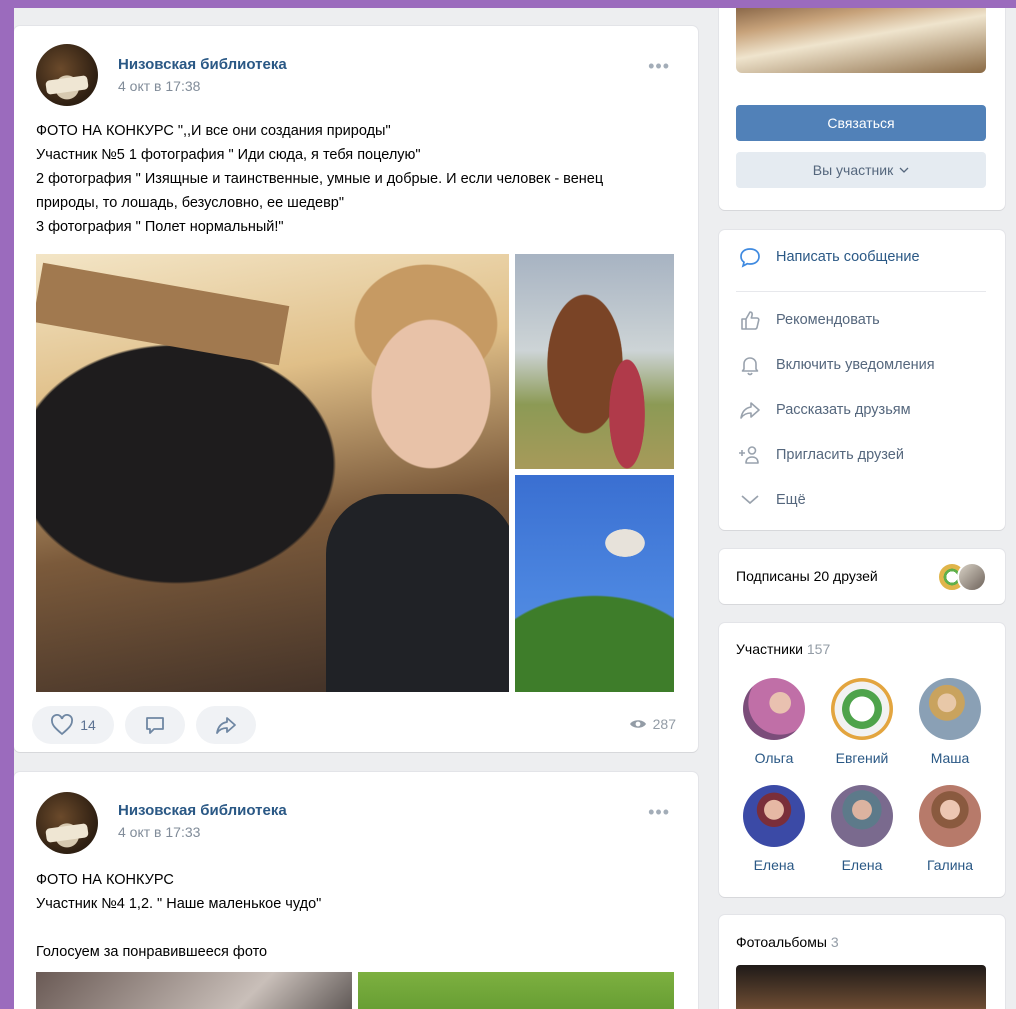 The image size is (1016, 1009). What do you see at coordinates (179, 904) in the screenshot?
I see `post-text-line: Участник №4 1,2. " Наше маленькое чудо"` at bounding box center [179, 904].